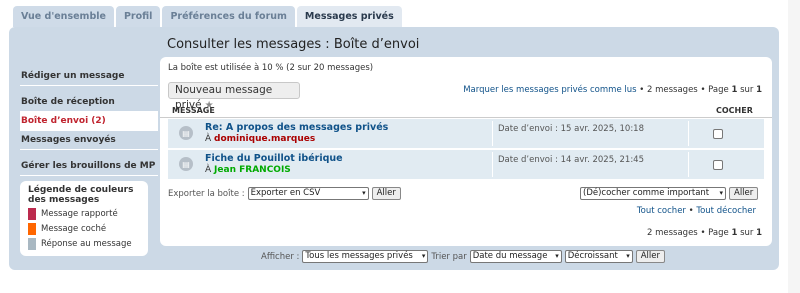 This screenshot has height=293, width=800. What do you see at coordinates (264, 139) in the screenshot?
I see `recipient-link: dominique.marques` at bounding box center [264, 139].